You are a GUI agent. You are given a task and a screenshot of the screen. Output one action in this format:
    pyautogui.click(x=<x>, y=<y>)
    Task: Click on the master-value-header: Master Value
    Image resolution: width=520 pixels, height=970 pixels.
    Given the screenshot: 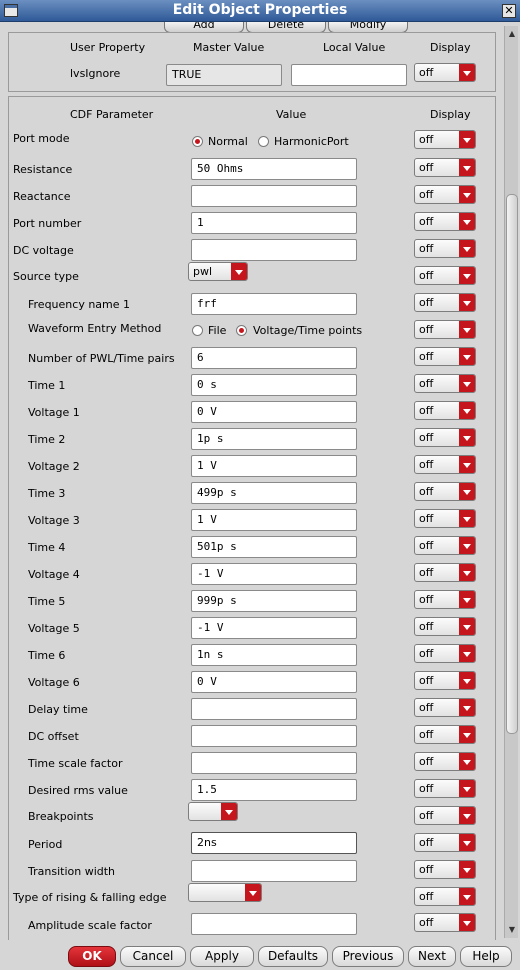 What is the action you would take?
    pyautogui.click(x=229, y=47)
    